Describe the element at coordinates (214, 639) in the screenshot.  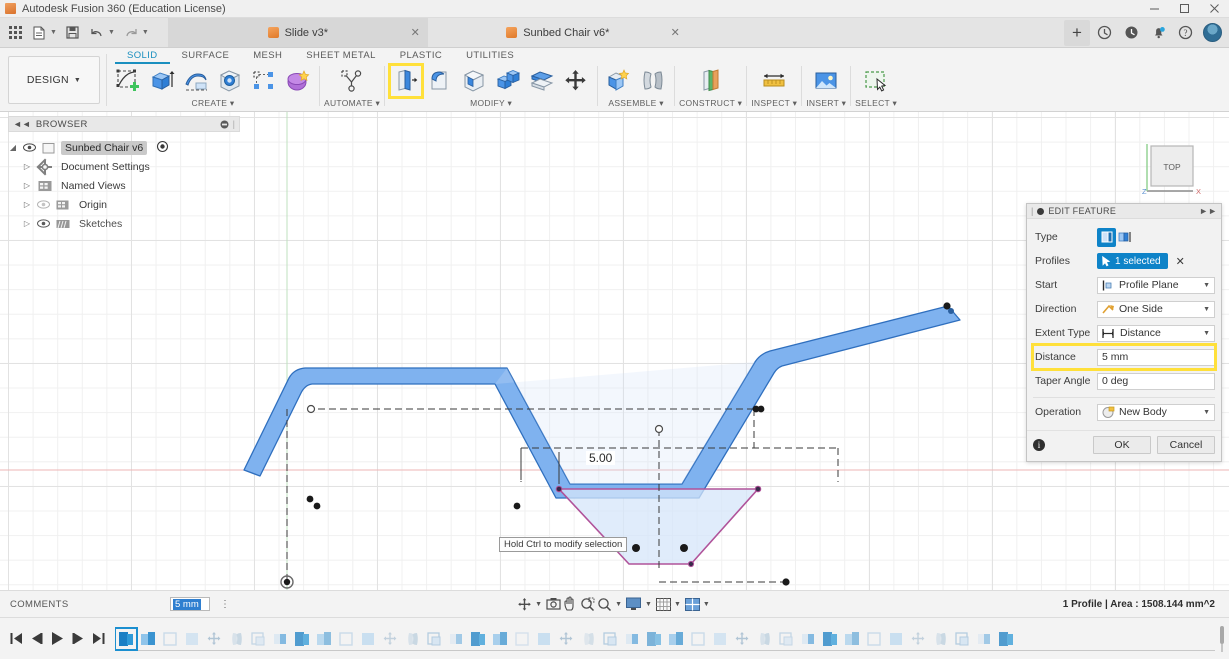
I see `timeline-feature-move-feature` at that location.